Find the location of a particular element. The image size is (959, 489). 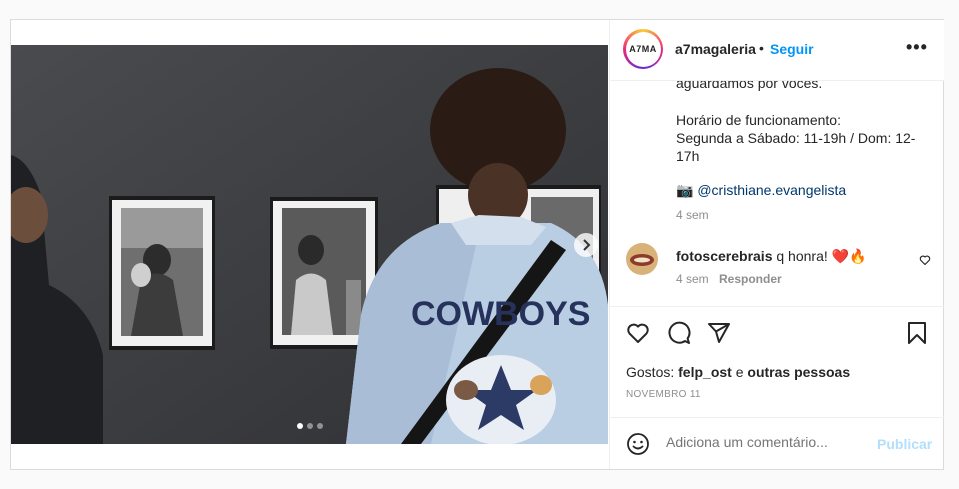

next-photo-button is located at coordinates (586, 245).